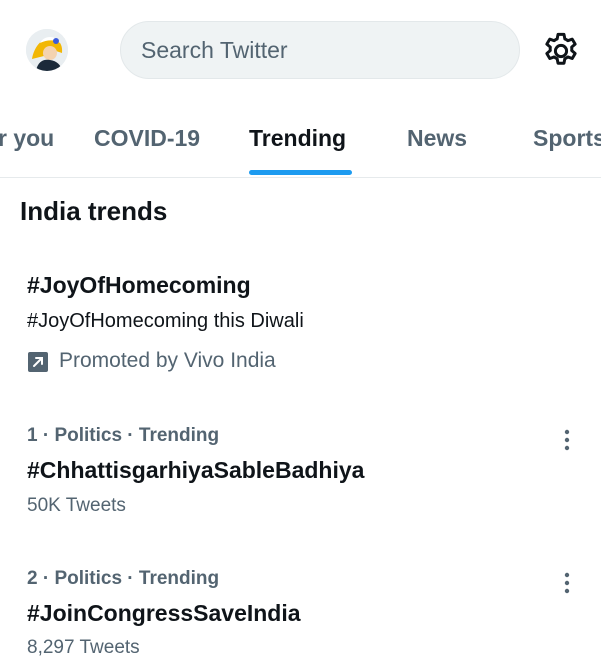 This screenshot has width=601, height=659. I want to click on tab-covid-19: COVID-19, so click(147, 142).